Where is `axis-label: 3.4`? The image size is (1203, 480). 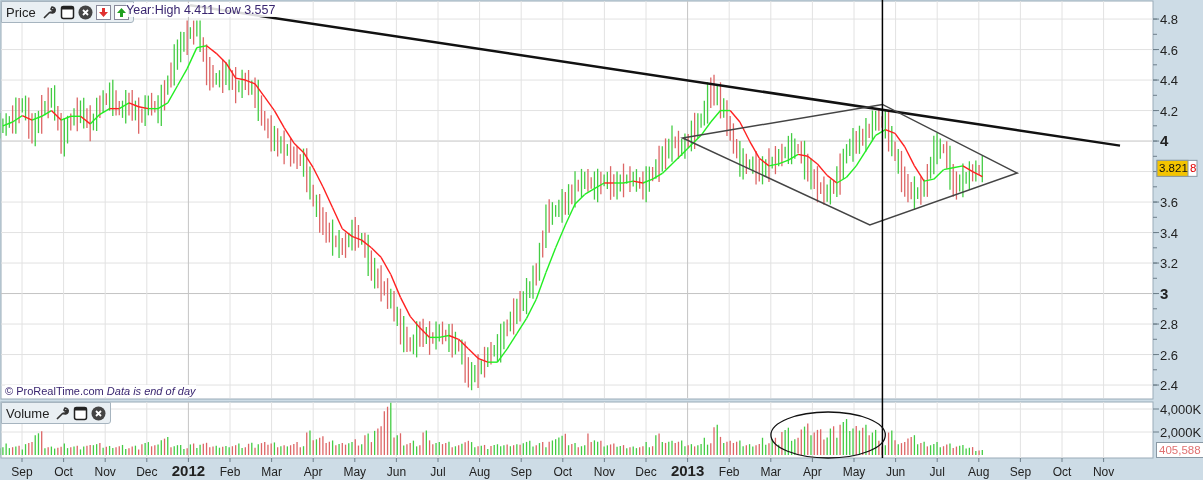 axis-label: 3.4 is located at coordinates (1169, 233).